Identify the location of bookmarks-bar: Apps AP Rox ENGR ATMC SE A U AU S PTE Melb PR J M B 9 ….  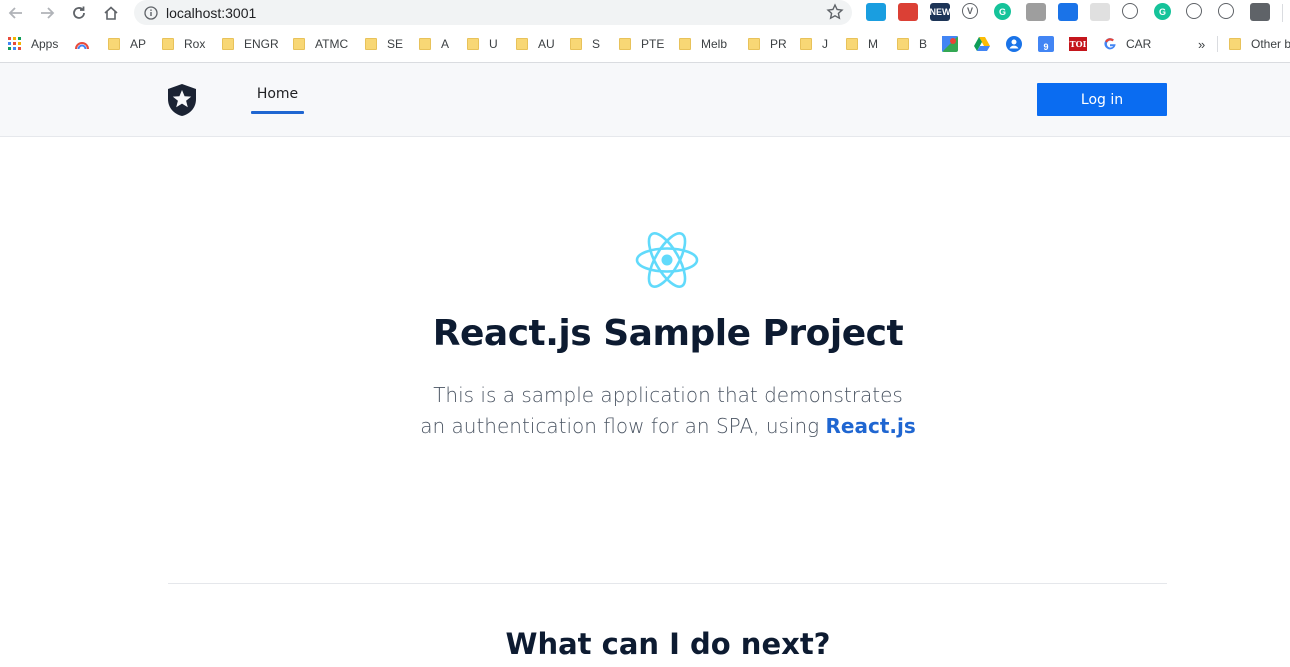
(645, 44).